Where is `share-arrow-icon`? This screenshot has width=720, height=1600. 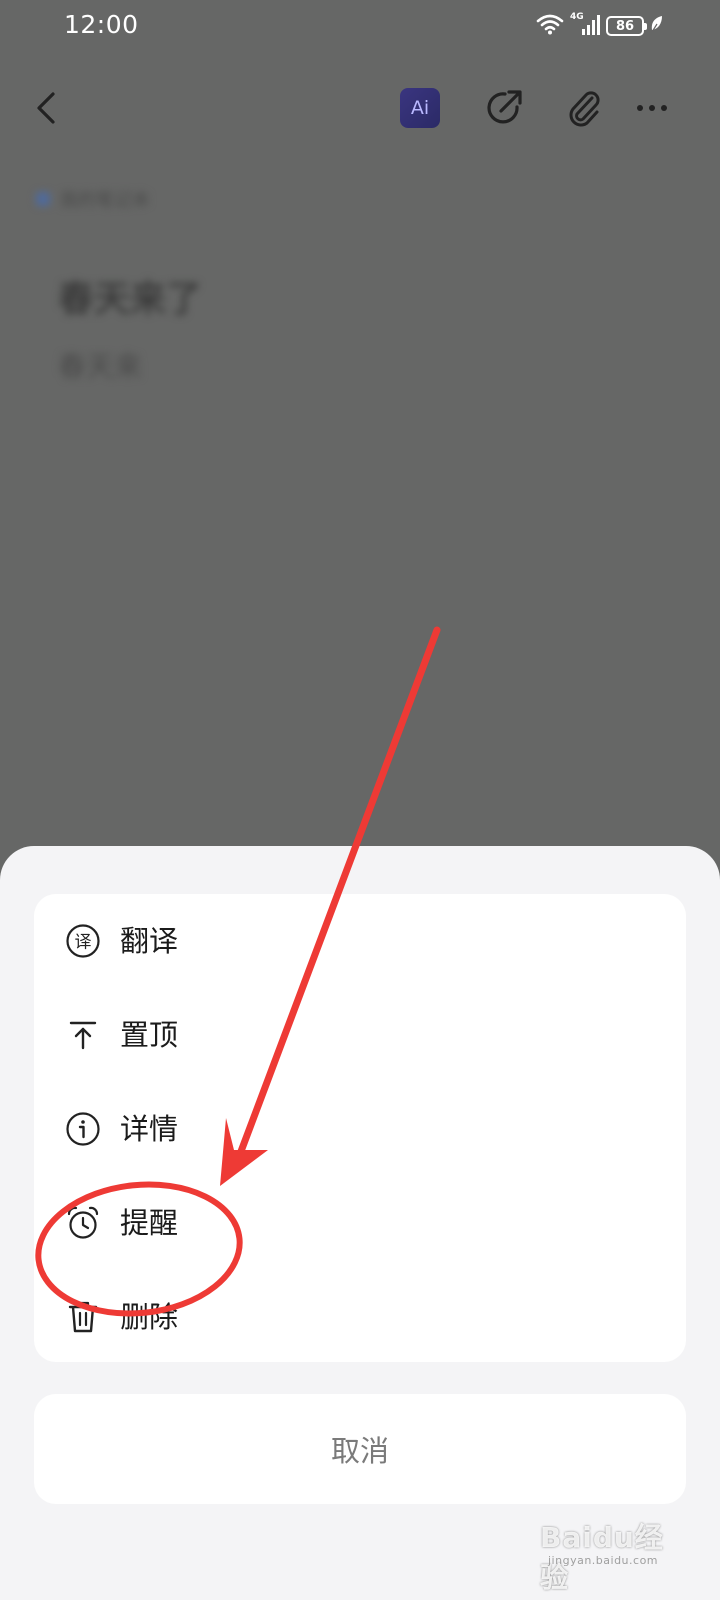
share-arrow-icon is located at coordinates (504, 107).